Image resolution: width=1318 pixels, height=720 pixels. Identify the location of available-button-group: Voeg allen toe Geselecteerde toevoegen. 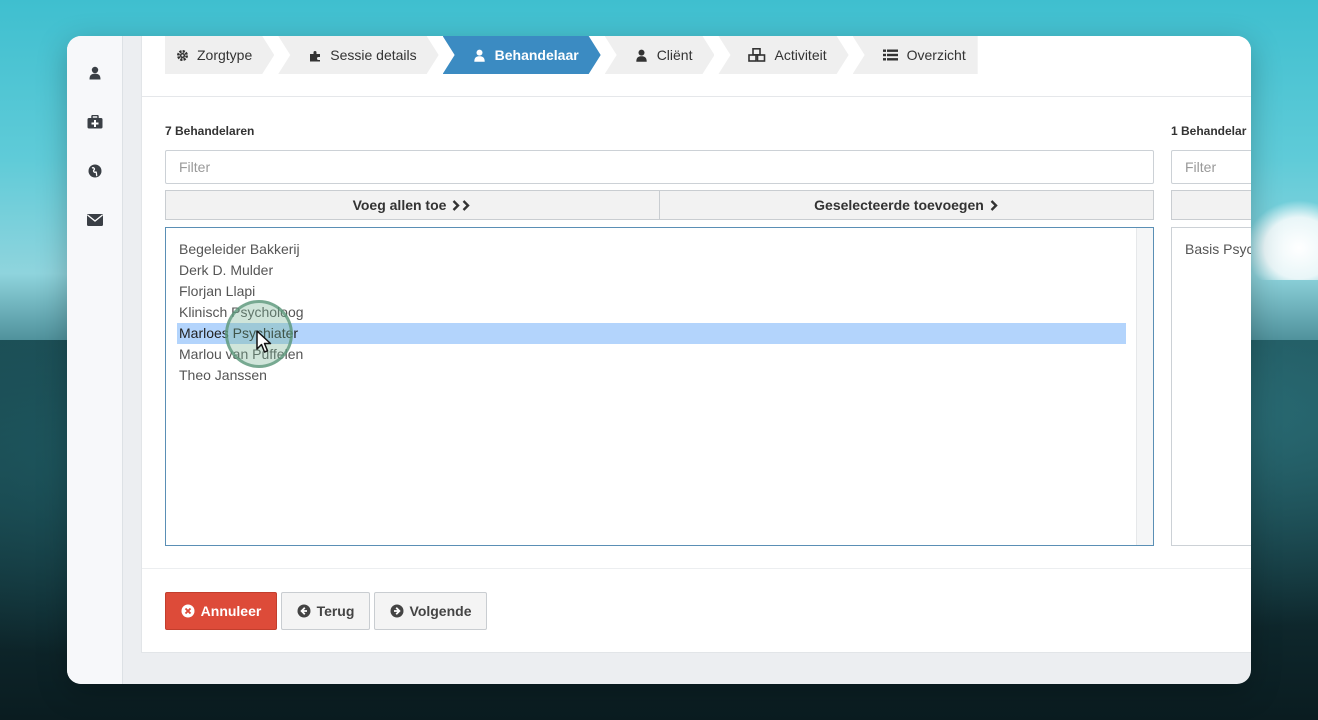
(659, 205).